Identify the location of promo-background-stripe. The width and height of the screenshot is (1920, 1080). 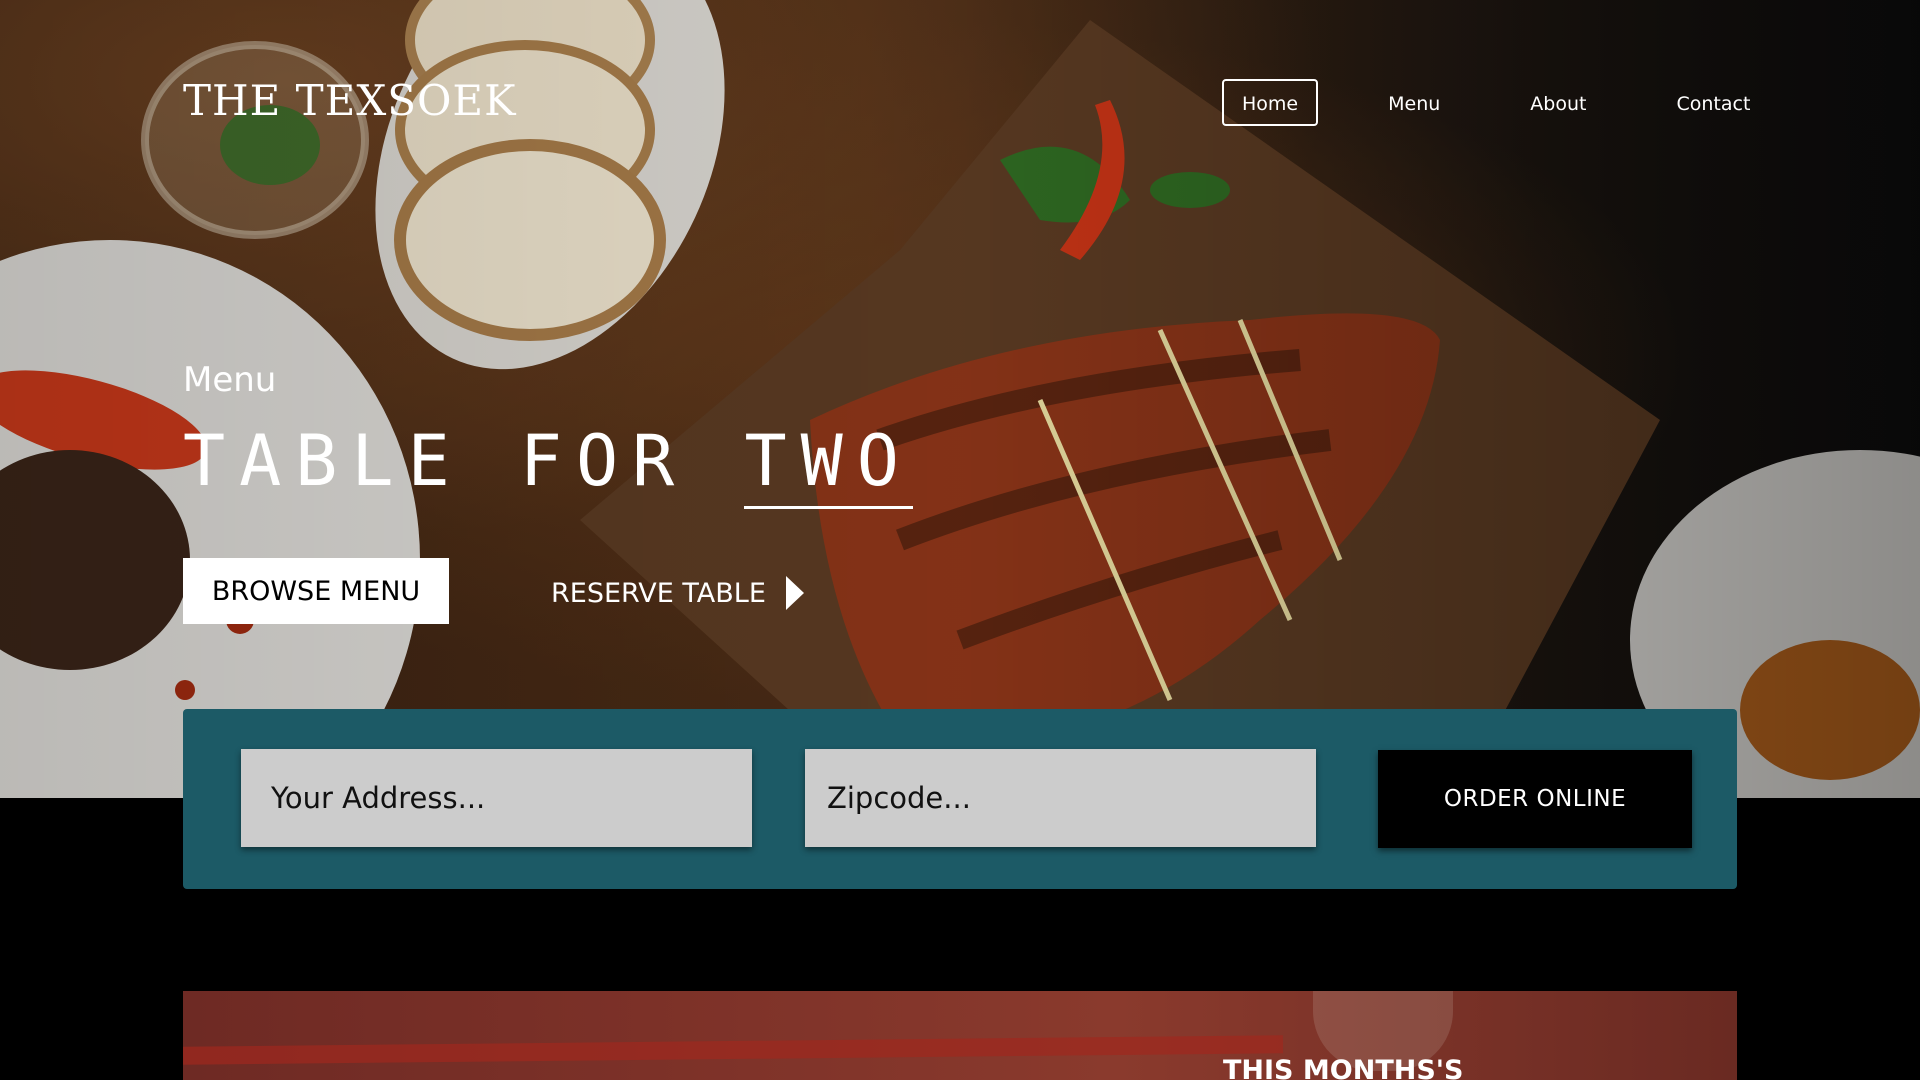
(733, 1050).